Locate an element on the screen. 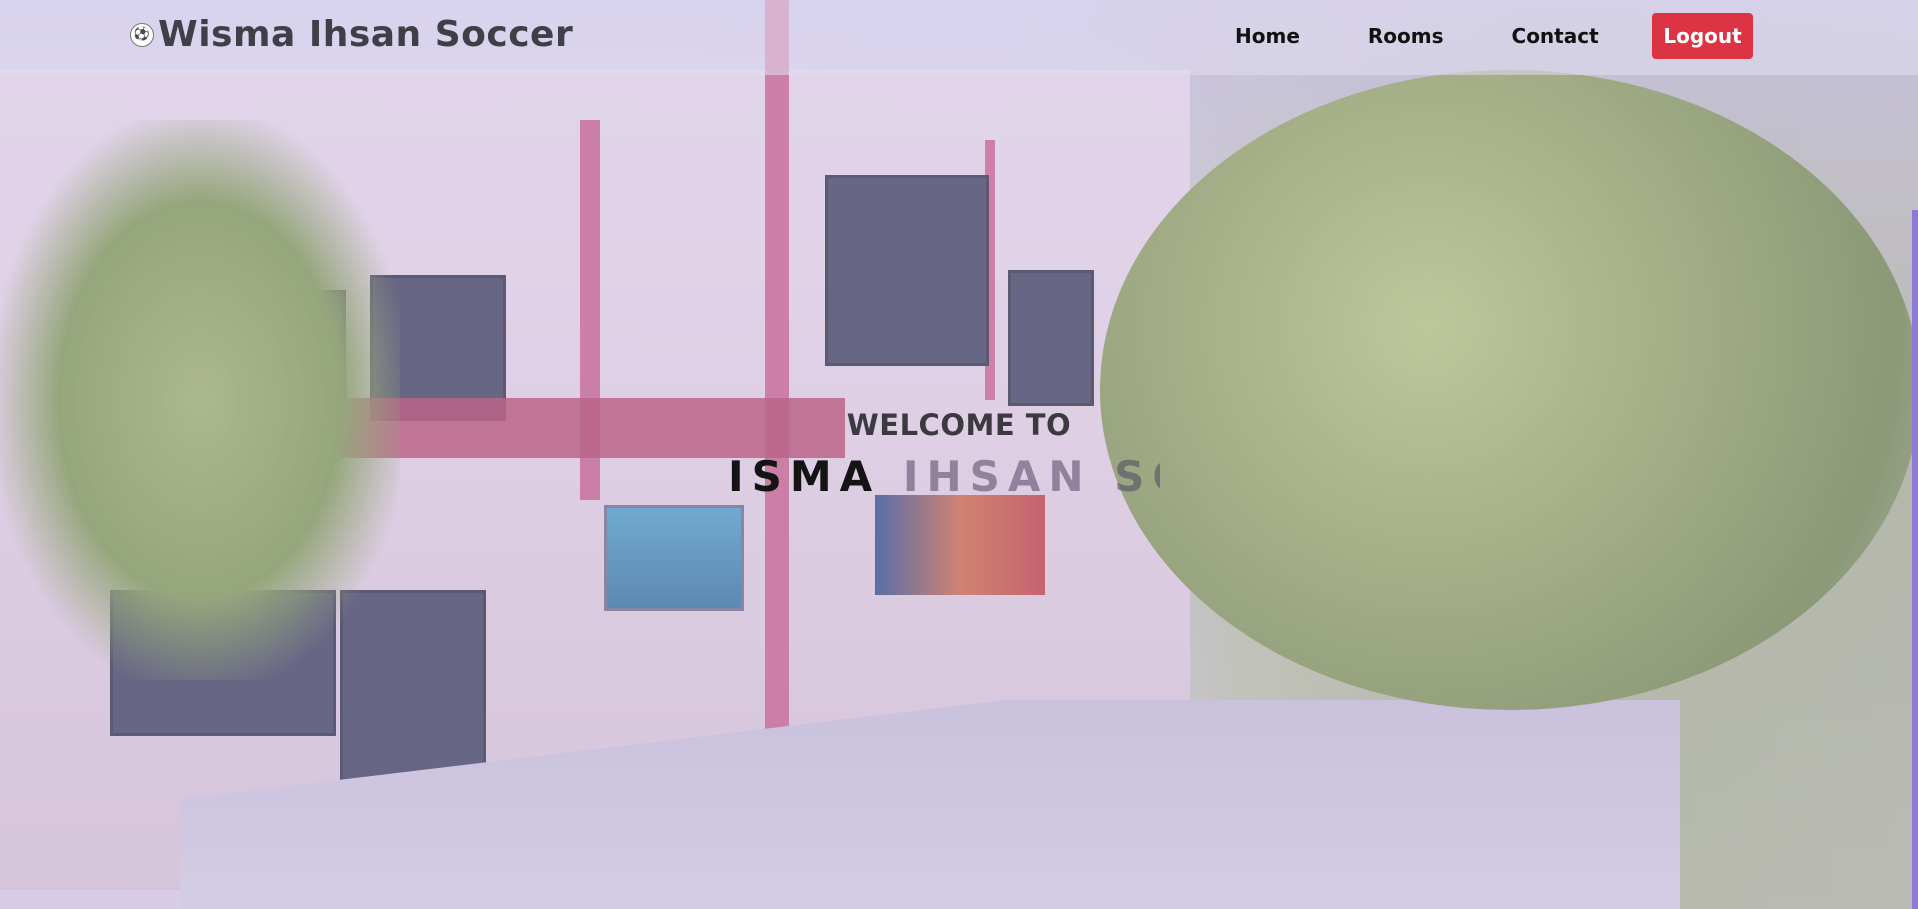 The width and height of the screenshot is (1918, 909). nav-rooms-link: Rooms is located at coordinates (1406, 36).